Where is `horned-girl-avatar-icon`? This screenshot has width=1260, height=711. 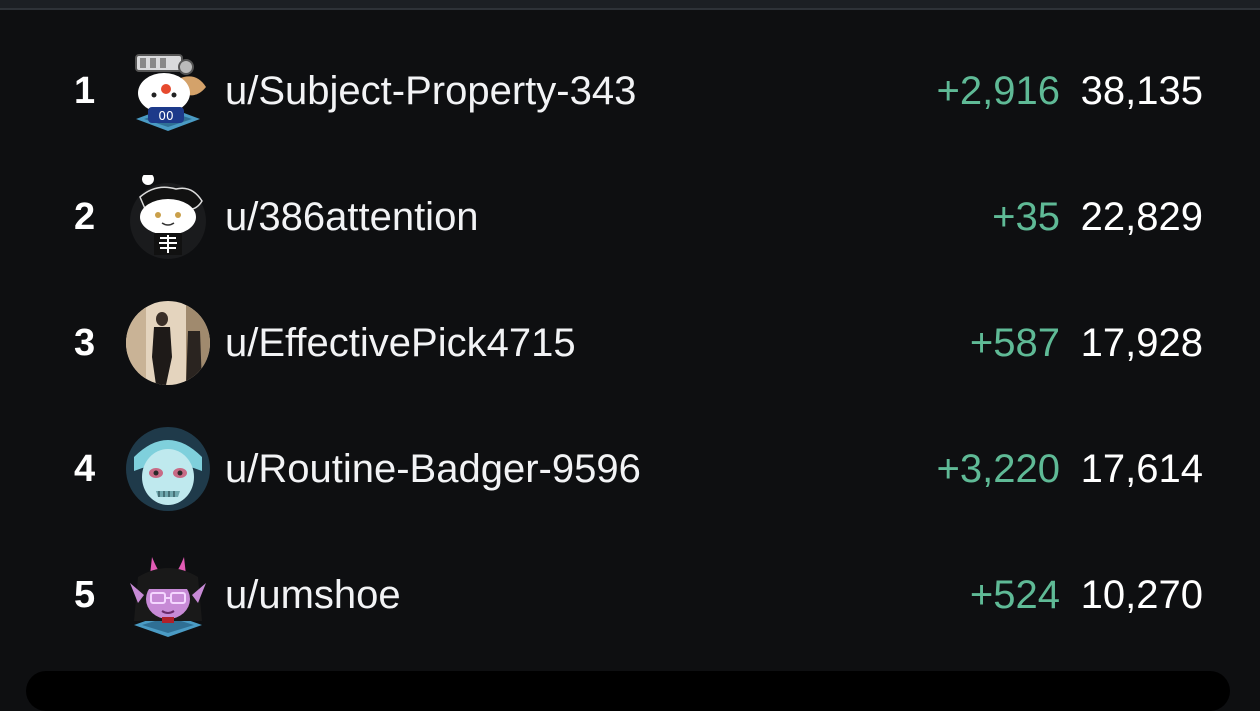 horned-girl-avatar-icon is located at coordinates (168, 595).